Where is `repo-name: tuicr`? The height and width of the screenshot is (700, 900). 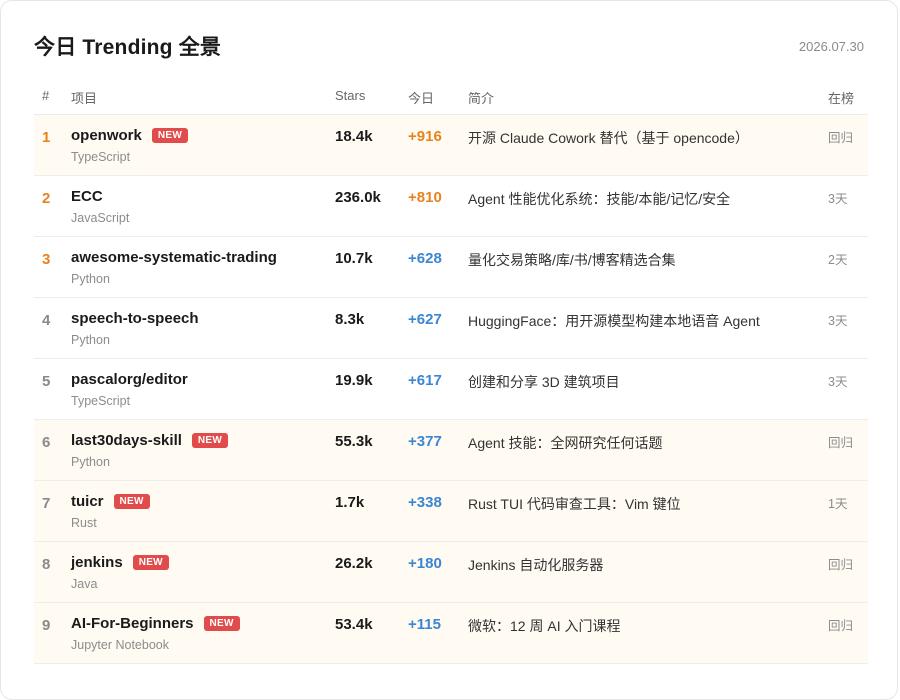
repo-name: tuicr is located at coordinates (87, 501).